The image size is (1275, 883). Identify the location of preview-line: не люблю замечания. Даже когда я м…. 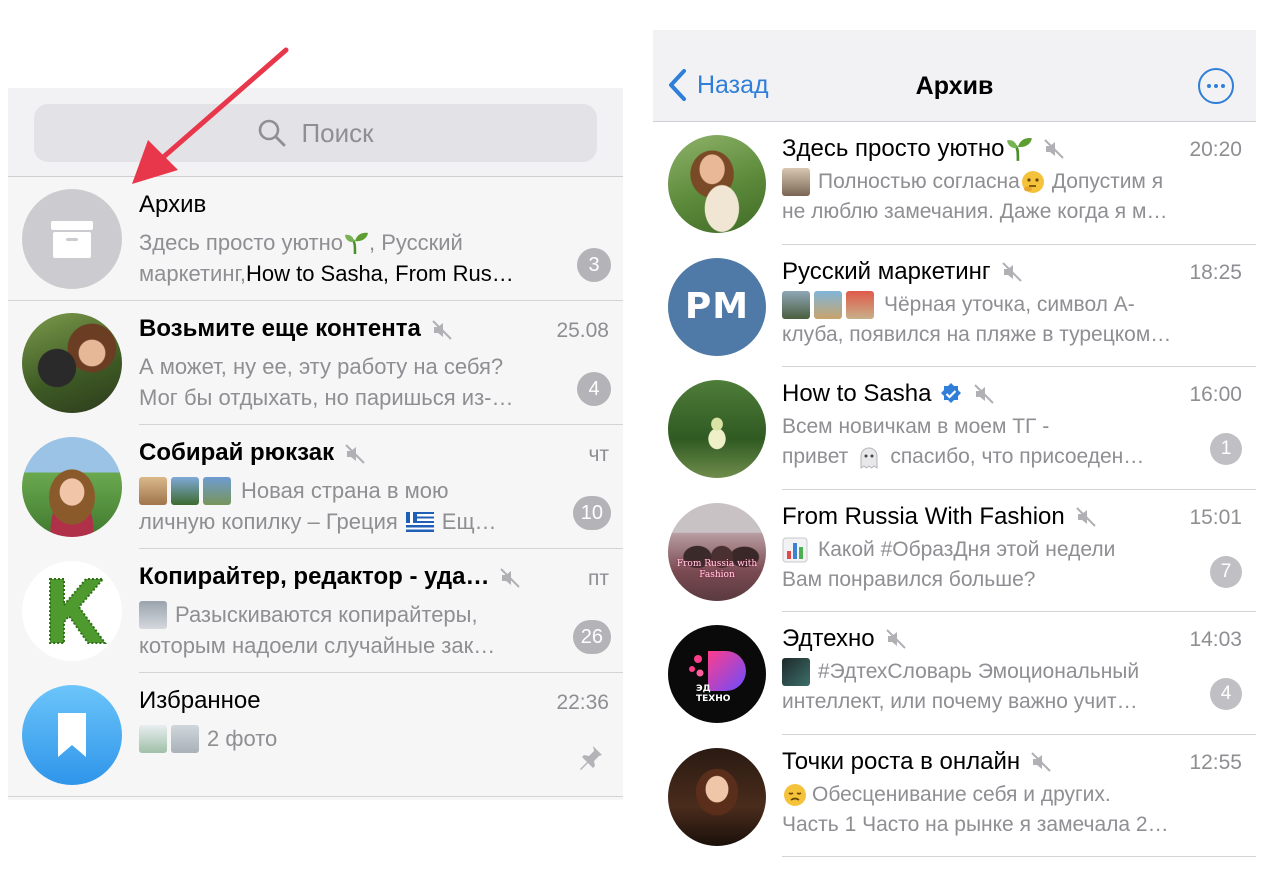
(975, 211).